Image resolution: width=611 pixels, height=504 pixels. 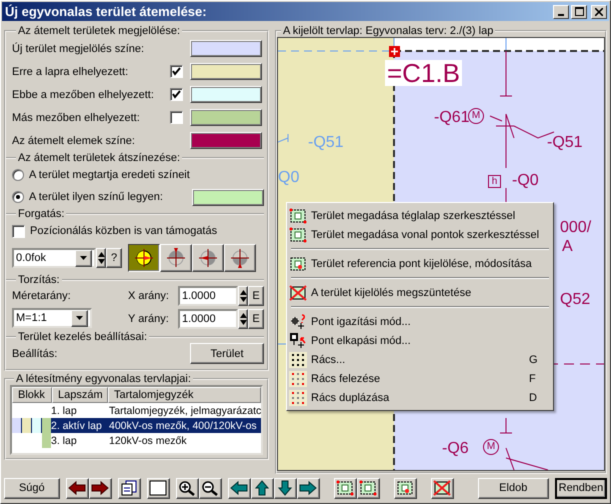 What do you see at coordinates (298, 360) in the screenshot?
I see `grid-icon` at bounding box center [298, 360].